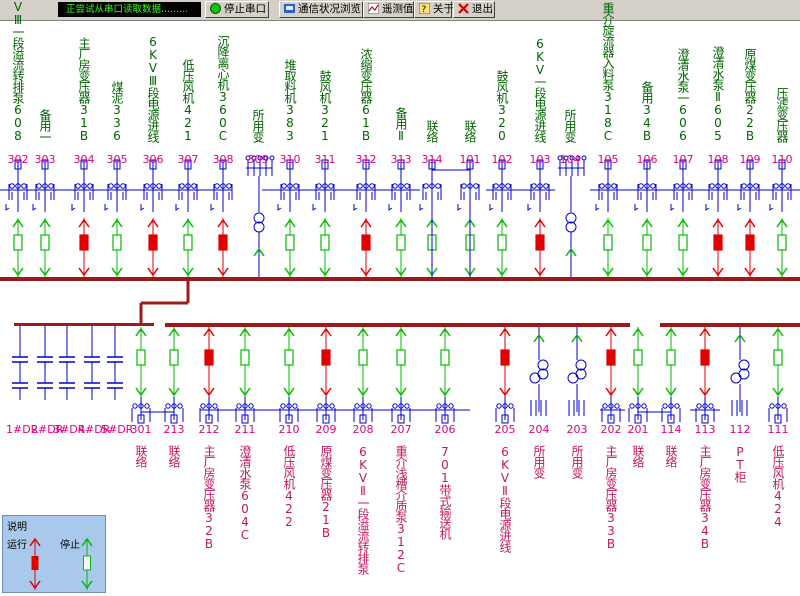  Describe the element at coordinates (638, 429) in the screenshot. I see `feeder-code: 201` at that location.